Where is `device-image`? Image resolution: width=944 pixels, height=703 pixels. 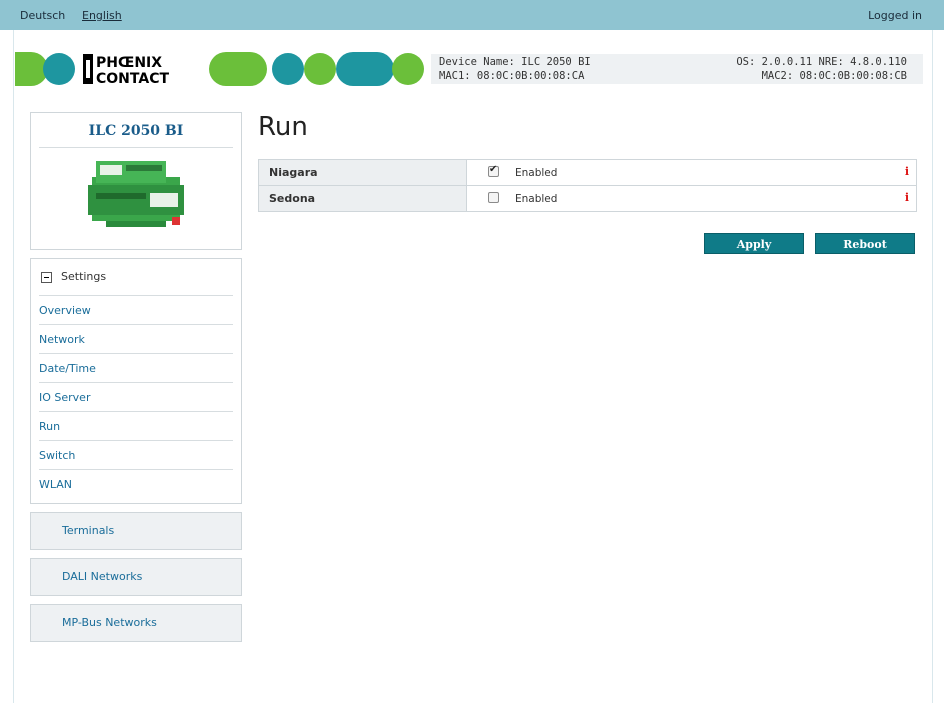
device-image is located at coordinates (136, 194).